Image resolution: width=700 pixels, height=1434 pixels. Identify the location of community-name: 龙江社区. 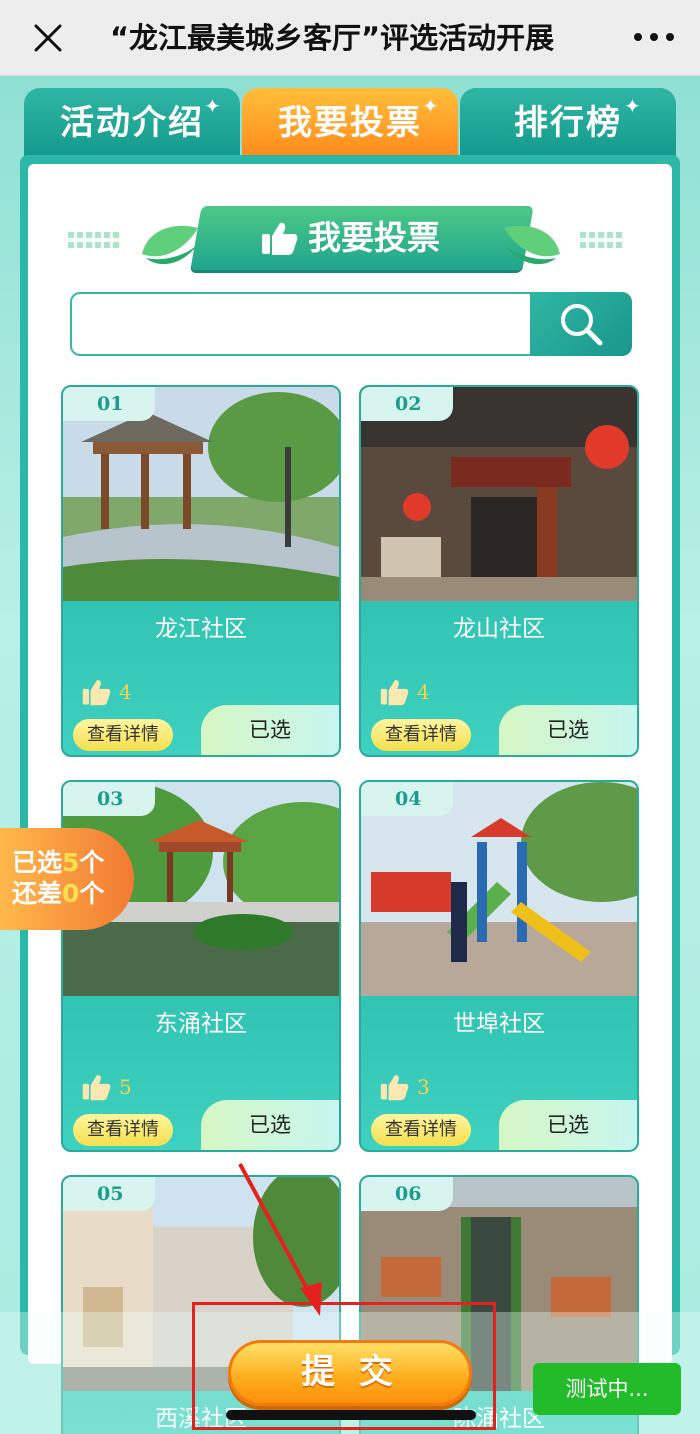
(201, 629).